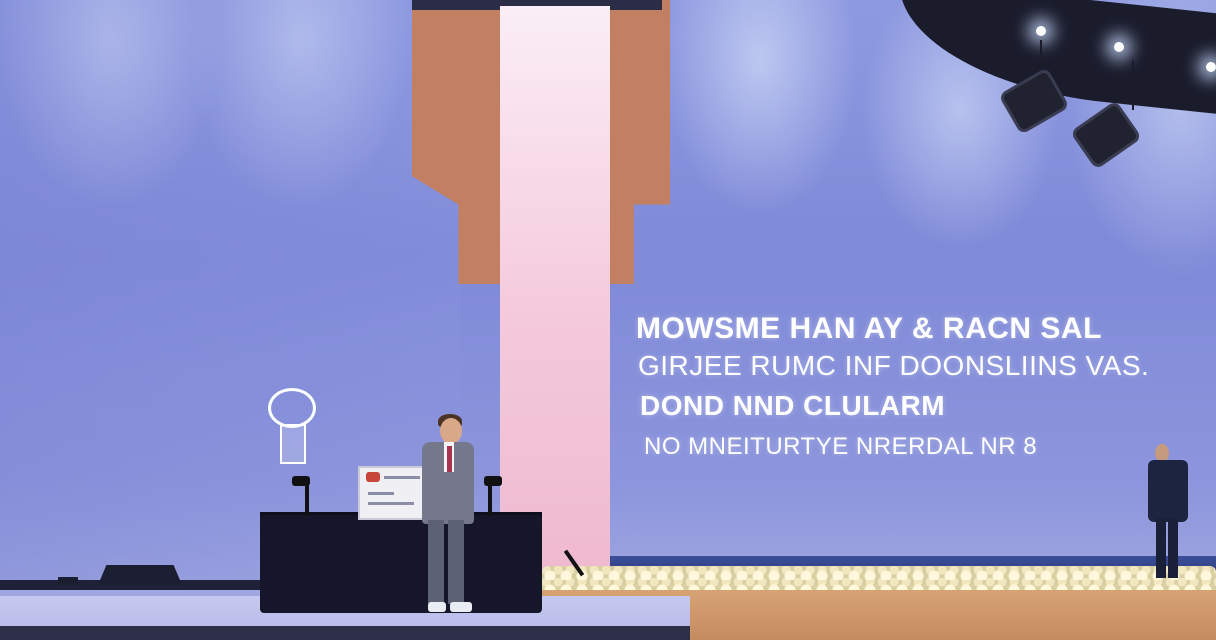  I want to click on sign-post, so click(293, 444).